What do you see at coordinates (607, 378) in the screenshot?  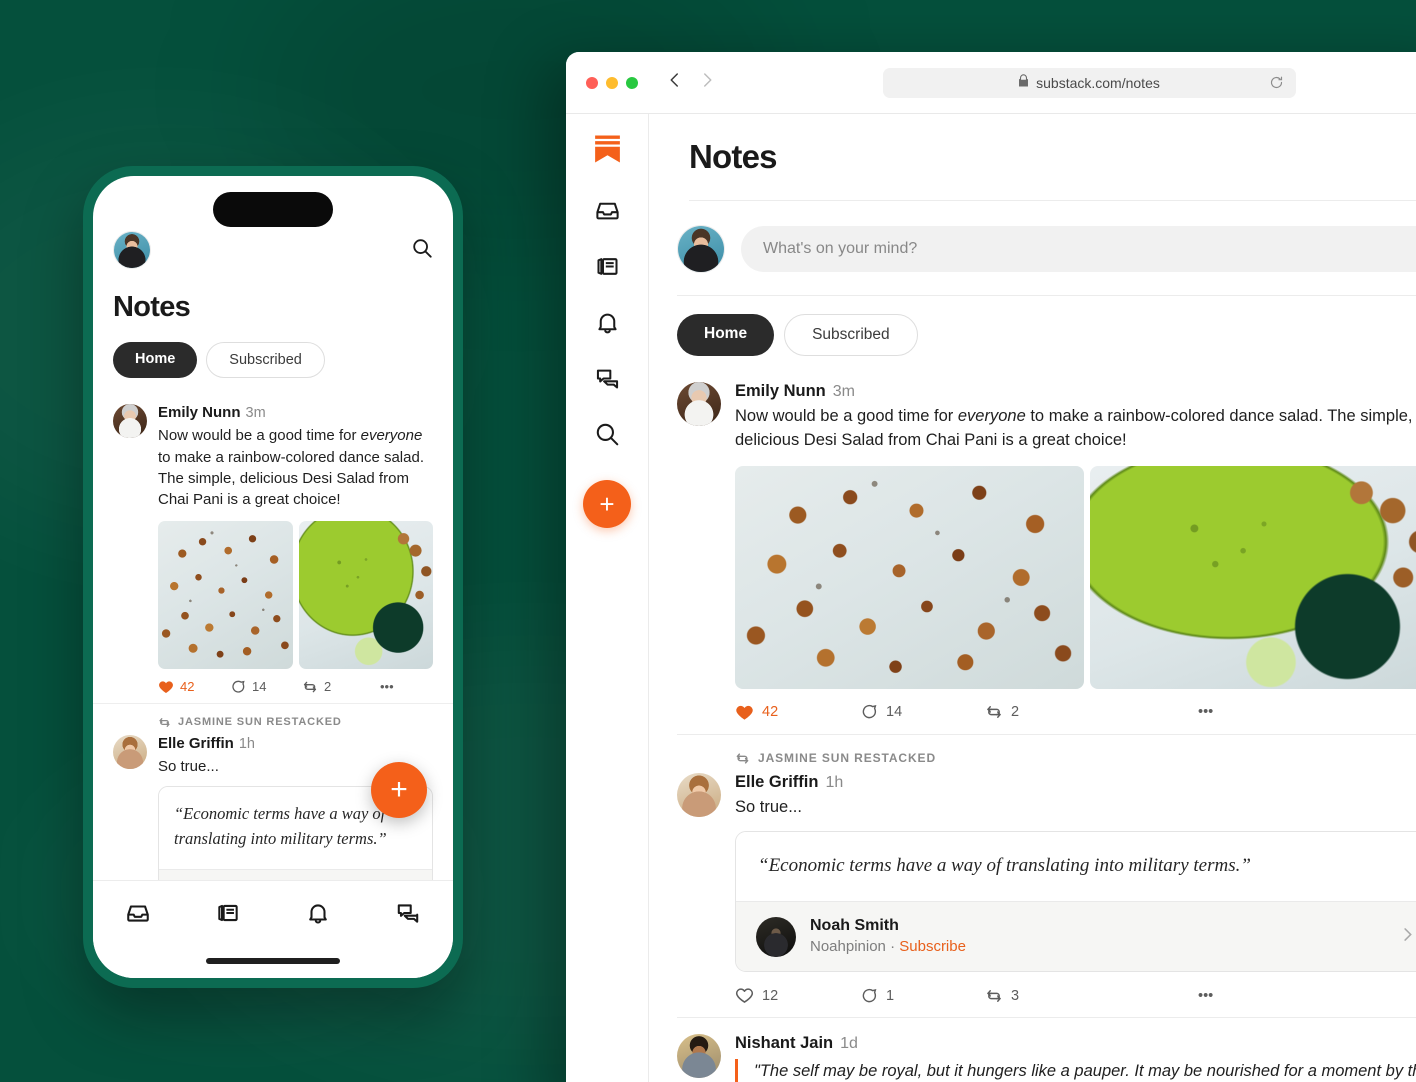 I see `sidebar-item-chat` at bounding box center [607, 378].